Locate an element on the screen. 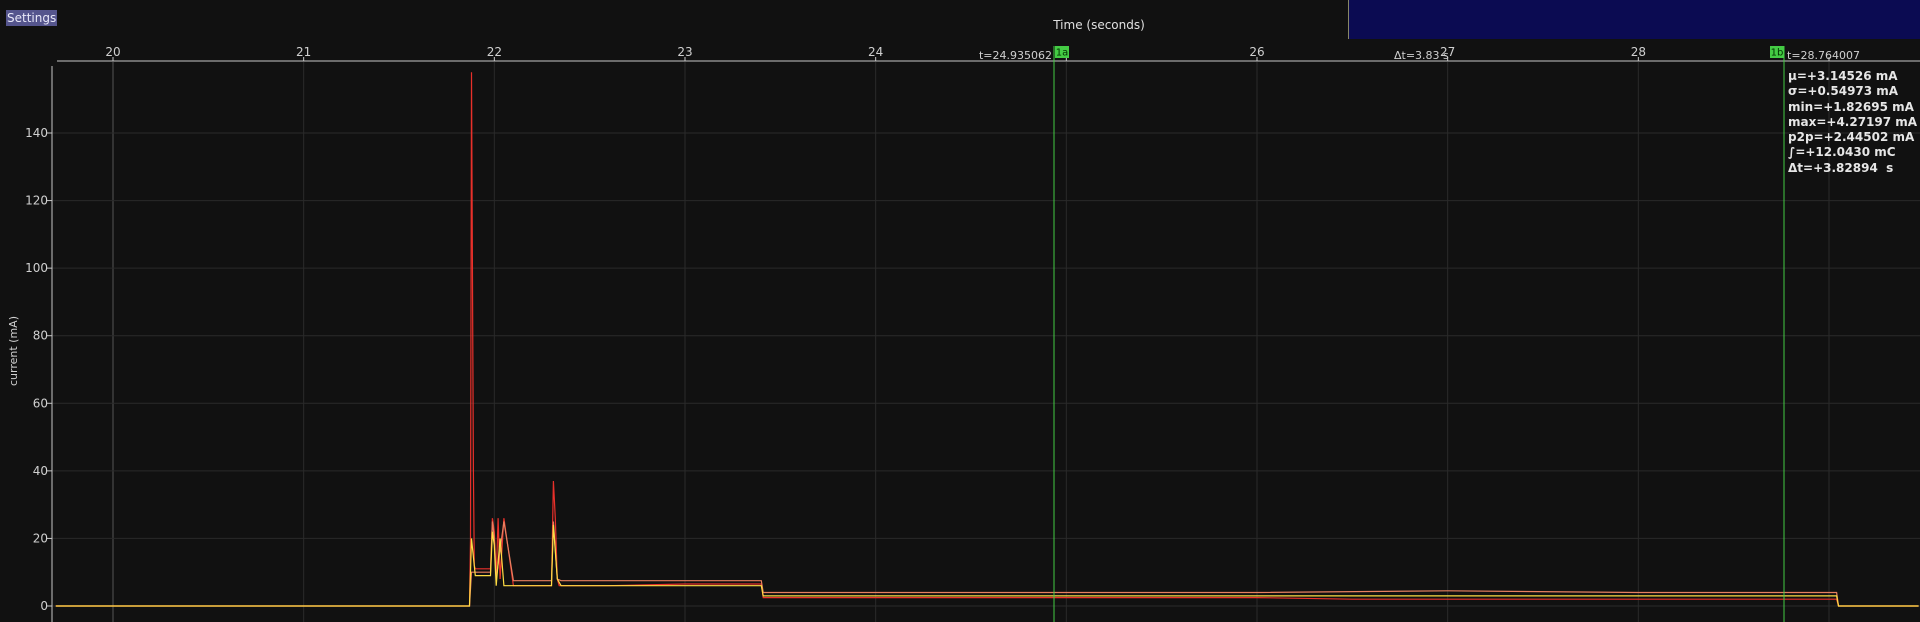 Image resolution: width=1920 pixels, height=622 pixels. marker-flag-label: 1a is located at coordinates (1062, 53).